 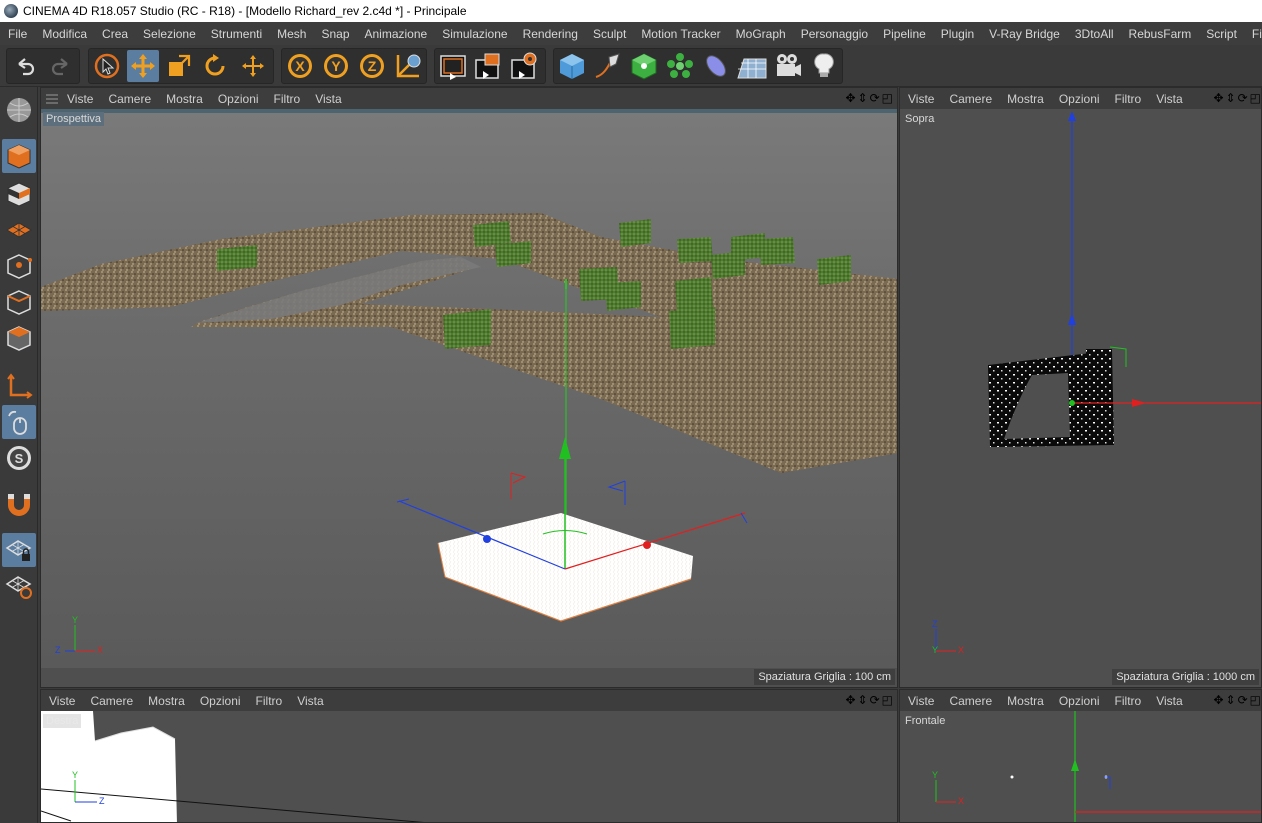 What do you see at coordinates (19, 302) in the screenshot?
I see `edges-mode-icon` at bounding box center [19, 302].